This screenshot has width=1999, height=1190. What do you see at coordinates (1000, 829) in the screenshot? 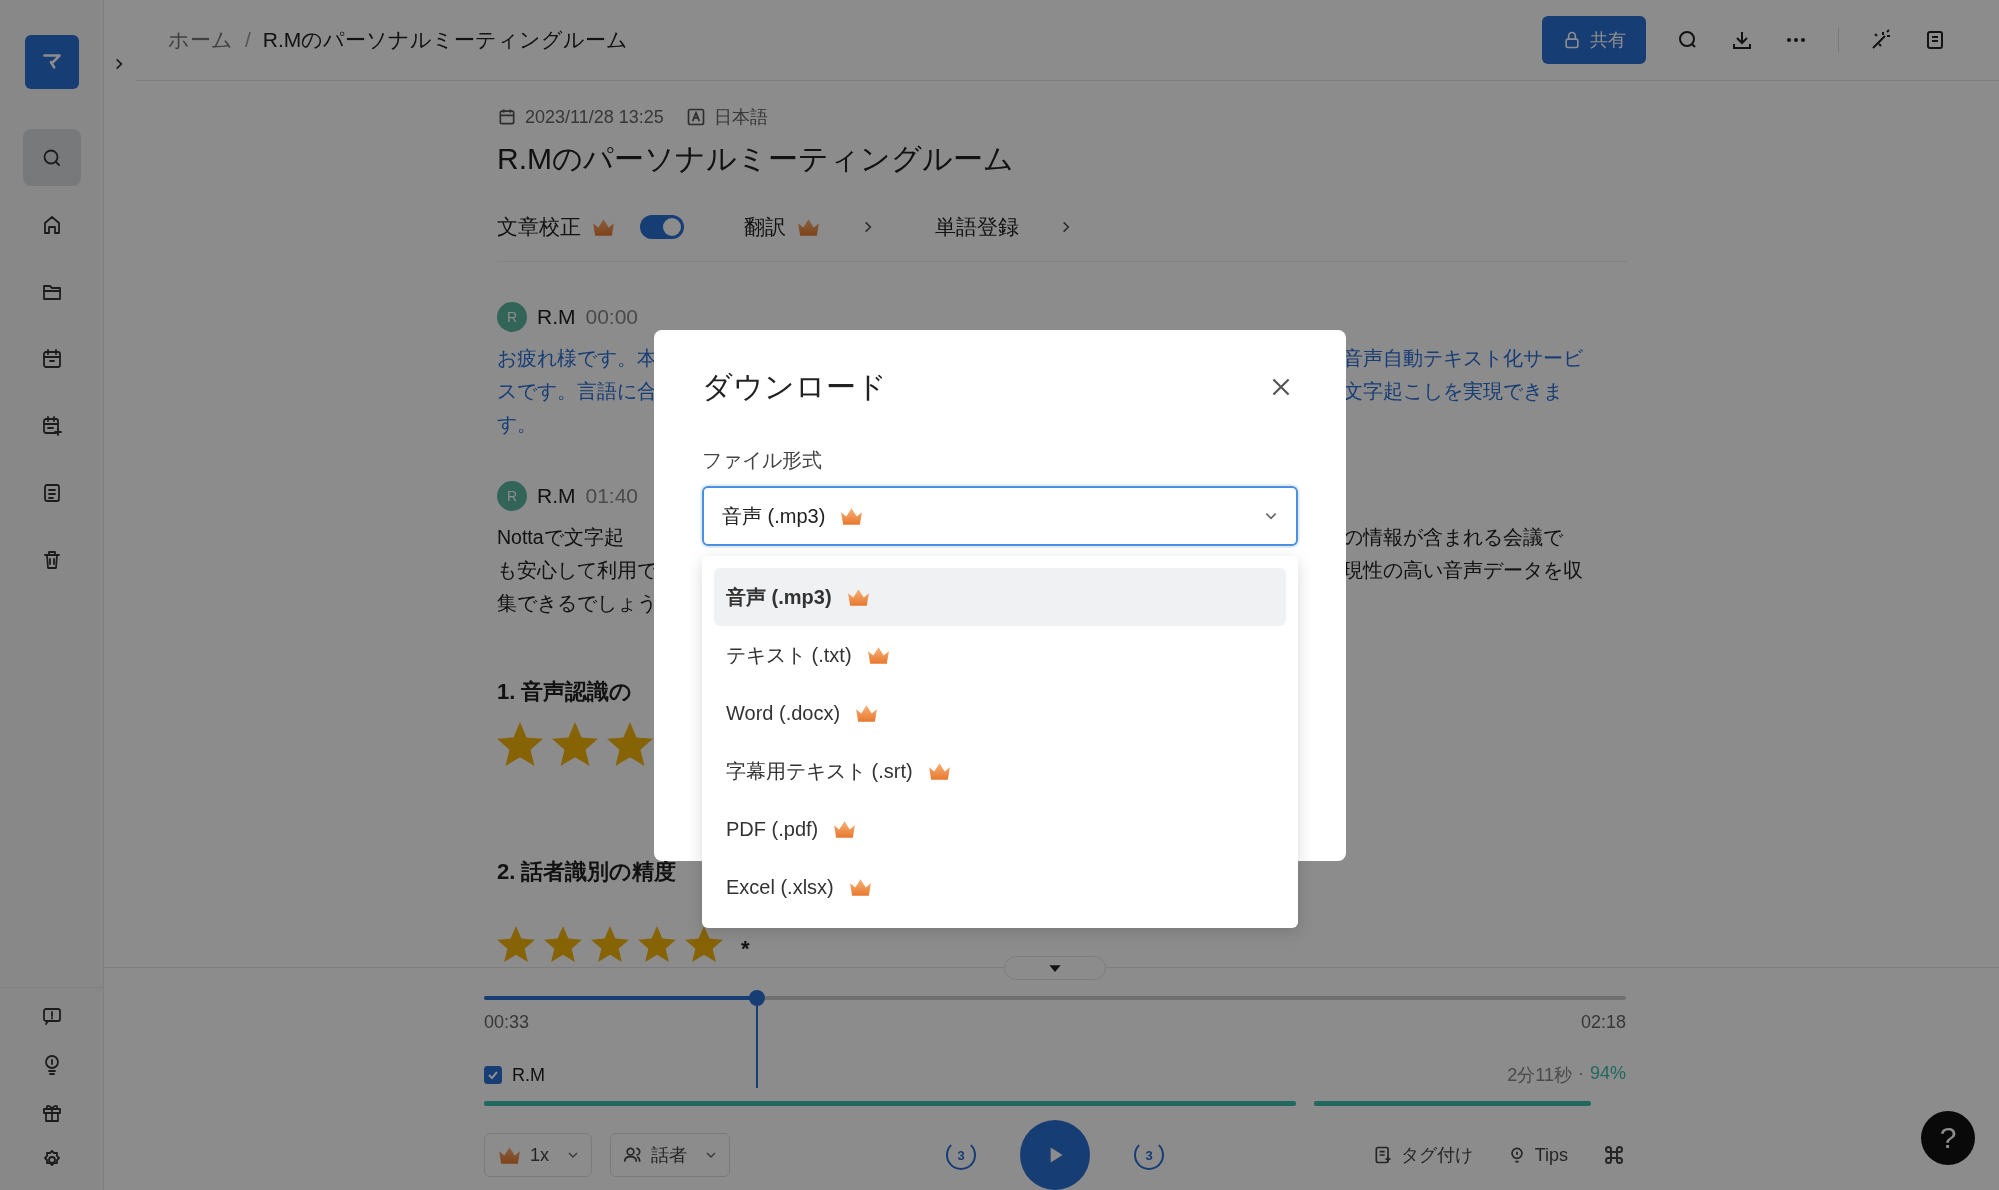
I see `dropdown-option: PDF (.pdf)` at bounding box center [1000, 829].